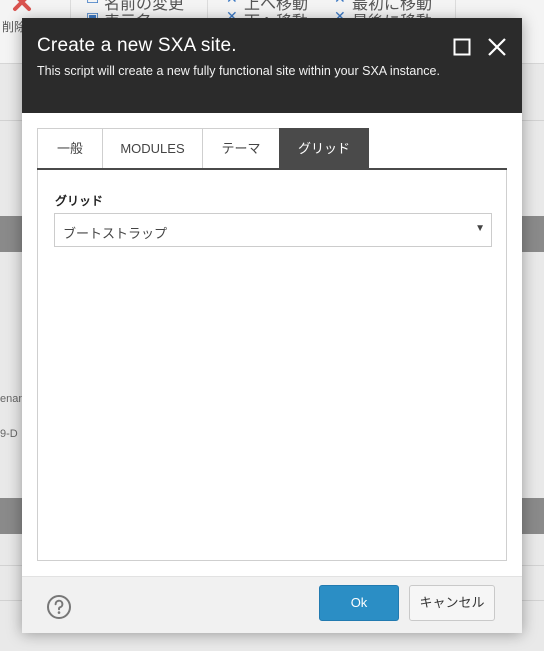 This screenshot has width=544, height=651. What do you see at coordinates (324, 148) in the screenshot?
I see `tab-grid: グリッド` at bounding box center [324, 148].